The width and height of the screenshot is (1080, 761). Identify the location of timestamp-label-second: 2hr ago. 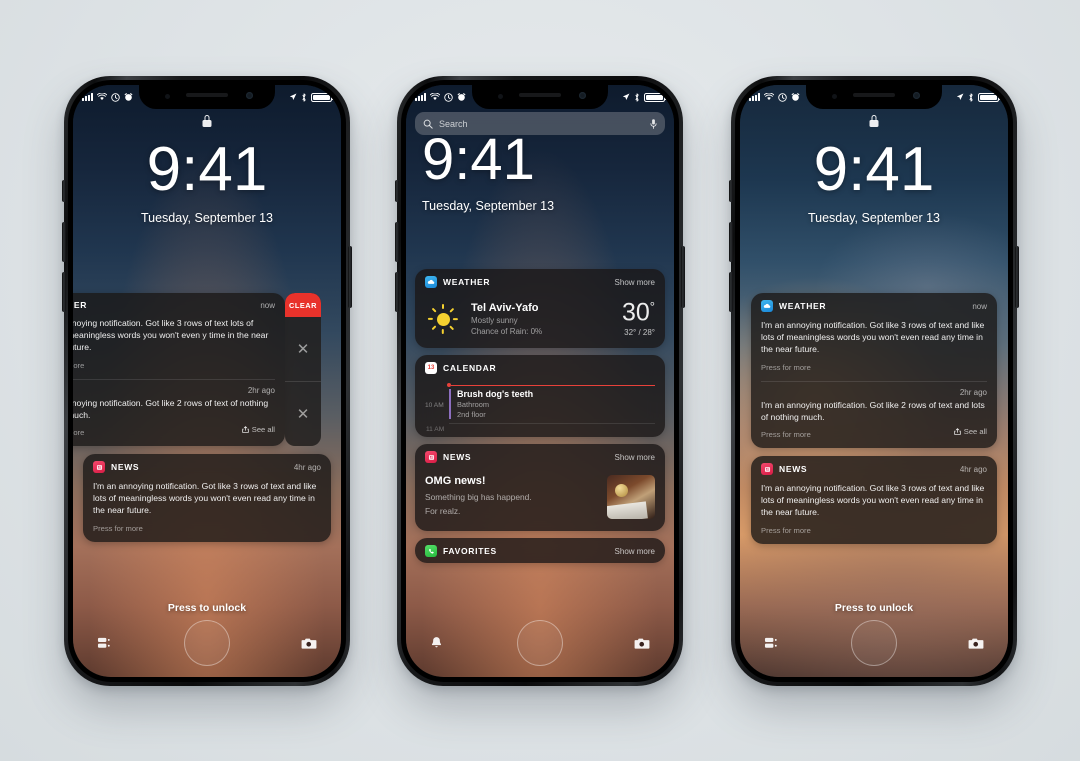
(261, 390).